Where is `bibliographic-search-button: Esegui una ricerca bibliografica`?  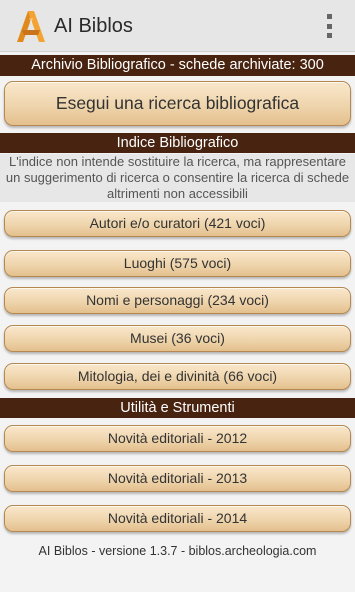 bibliographic-search-button: Esegui una ricerca bibliografica is located at coordinates (177, 103).